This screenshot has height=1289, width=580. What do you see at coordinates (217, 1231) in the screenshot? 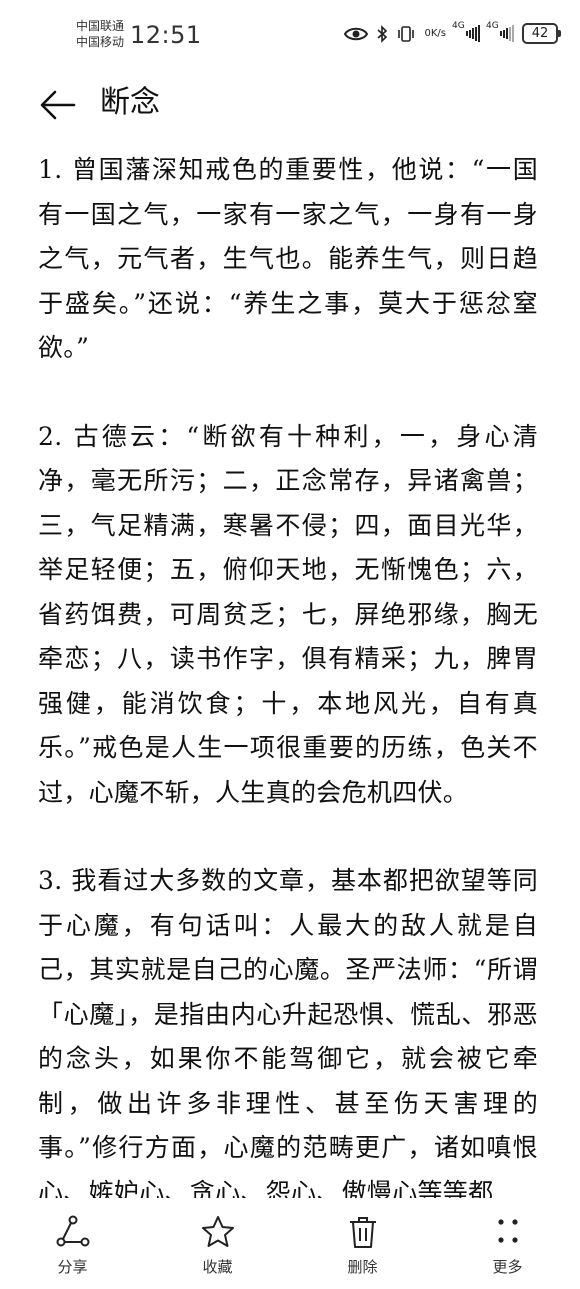
I see `star-icon` at bounding box center [217, 1231].